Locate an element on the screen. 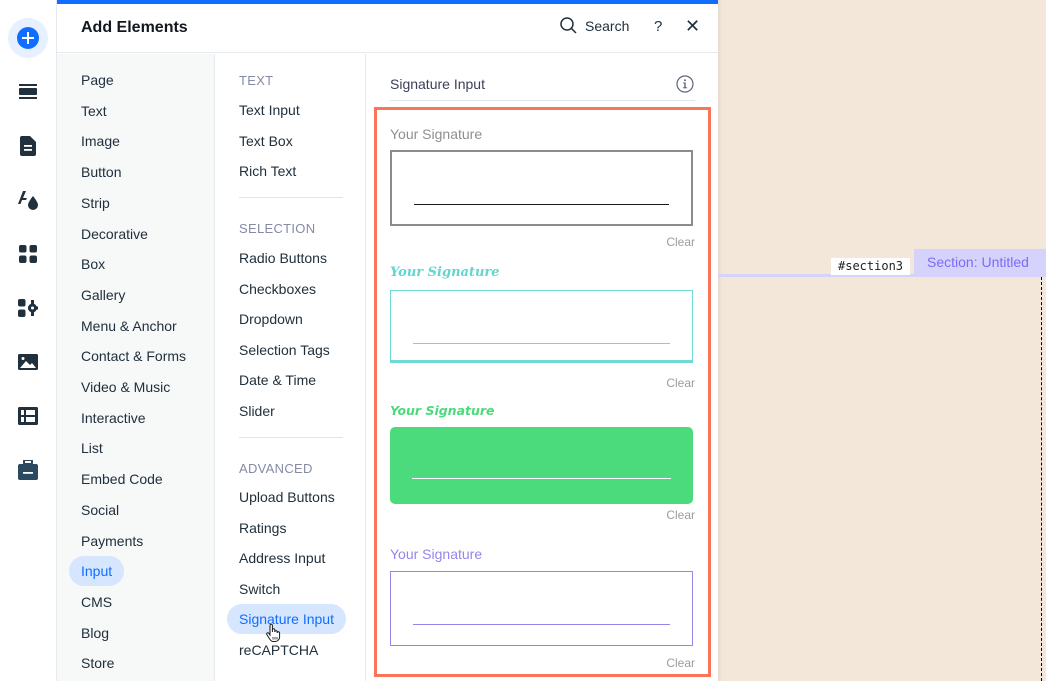 The image size is (1046, 681). sections-icon is located at coordinates (28, 91).